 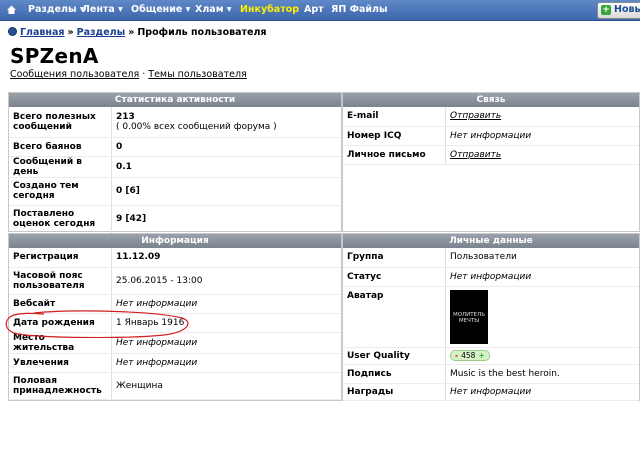 What do you see at coordinates (60, 281) in the screenshot?
I see `info-label: Часовой пояс пользователя` at bounding box center [60, 281].